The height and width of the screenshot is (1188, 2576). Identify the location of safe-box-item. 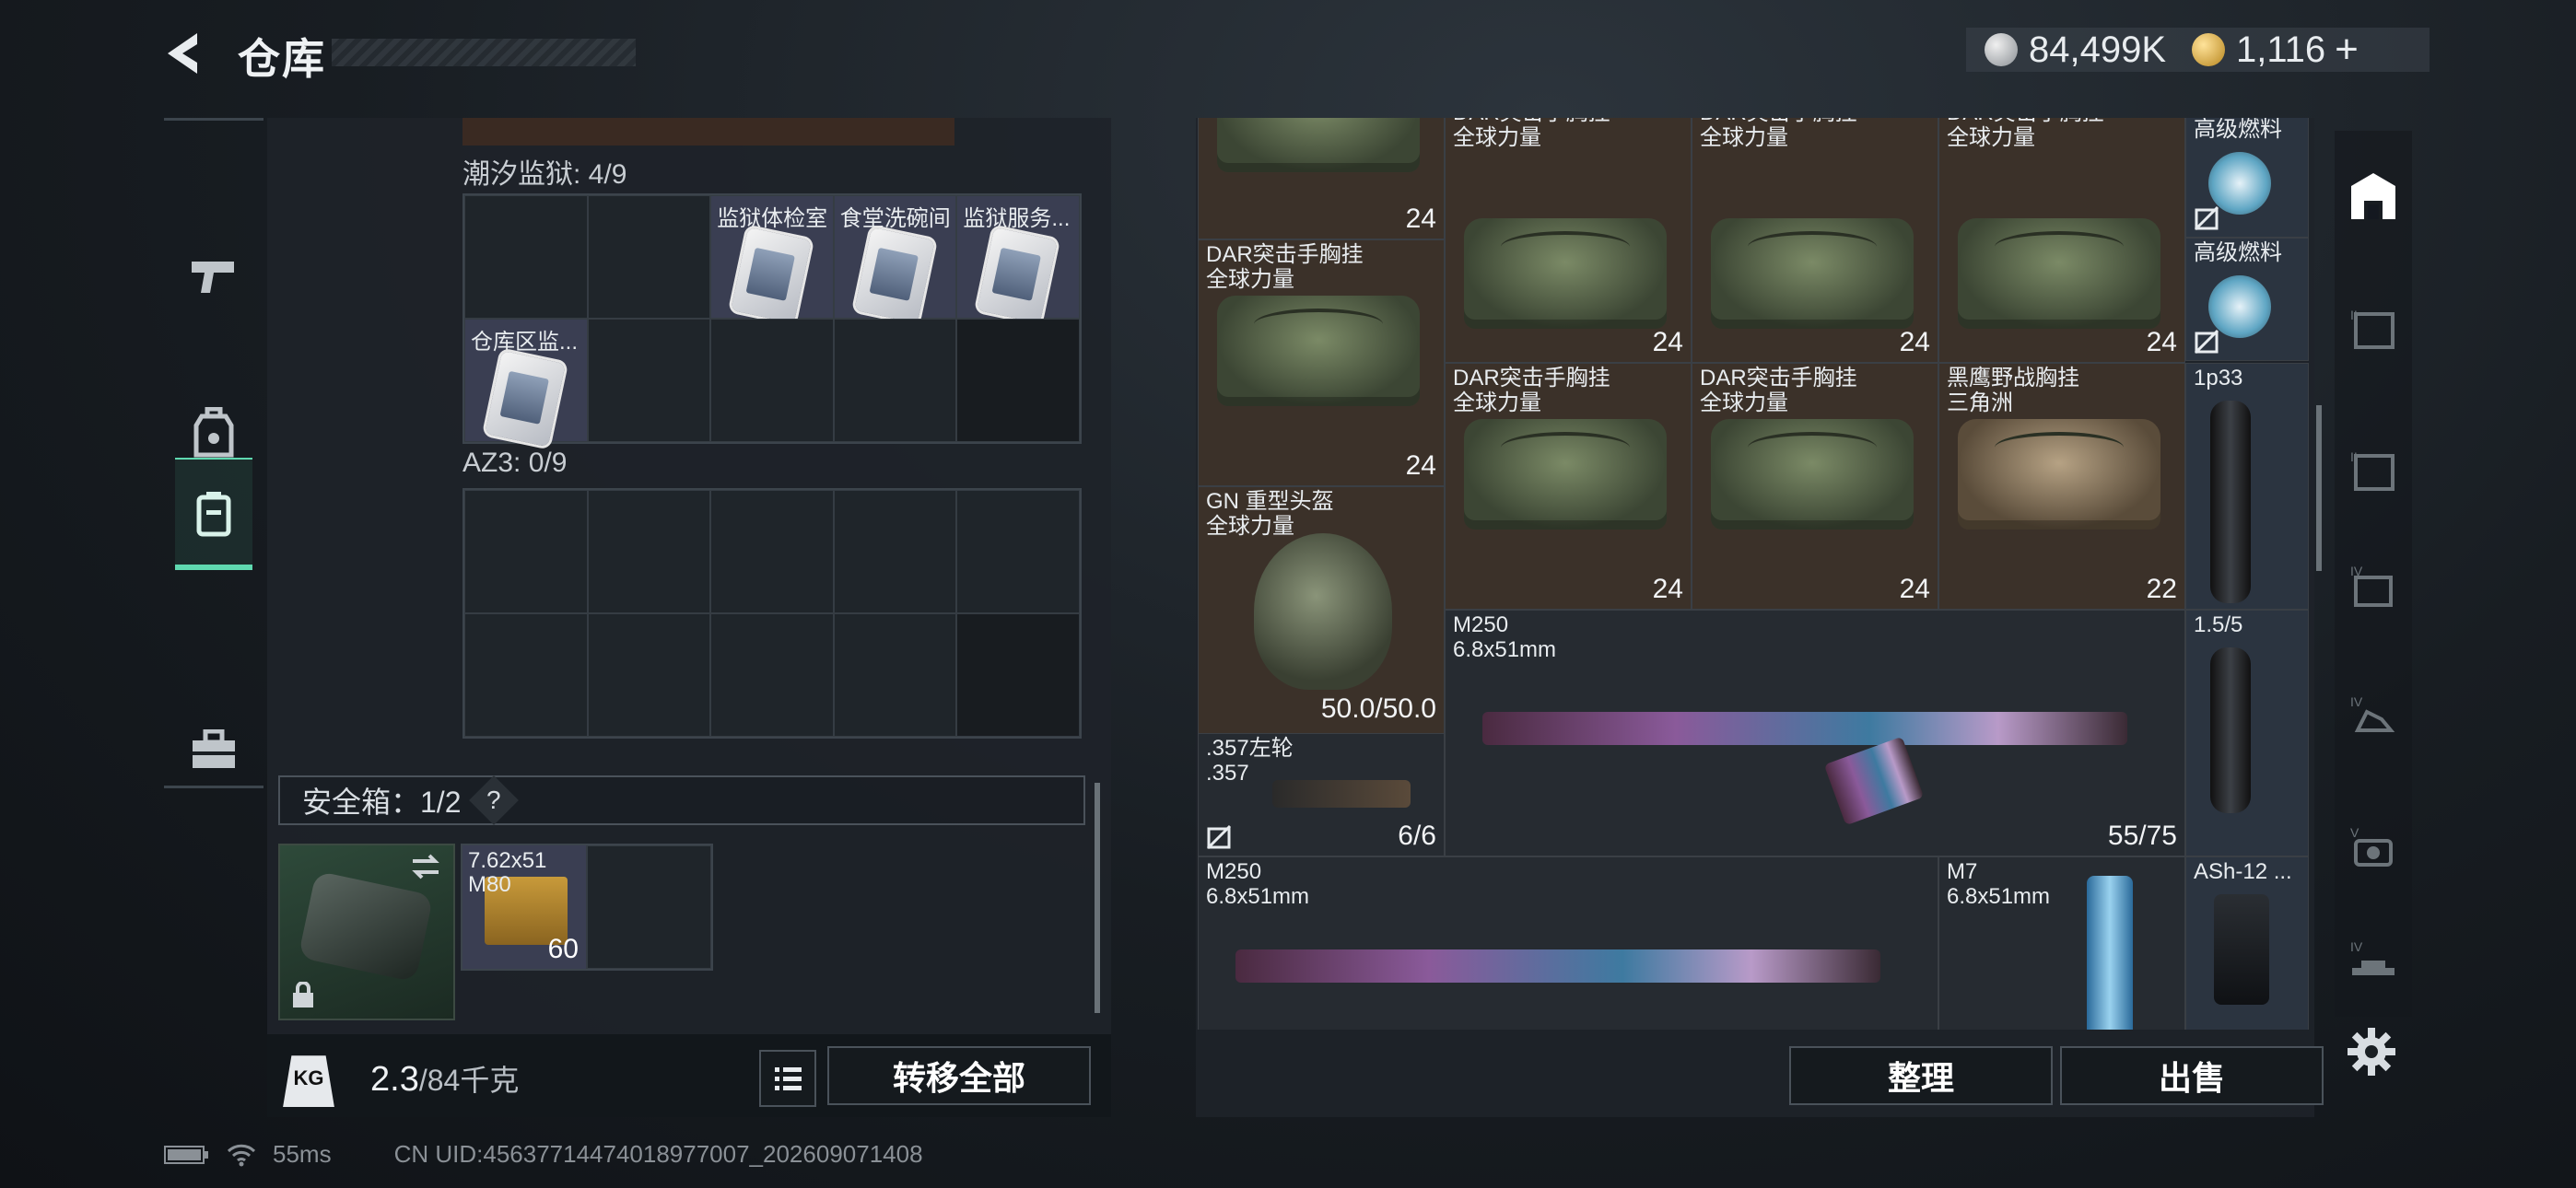
(366, 932).